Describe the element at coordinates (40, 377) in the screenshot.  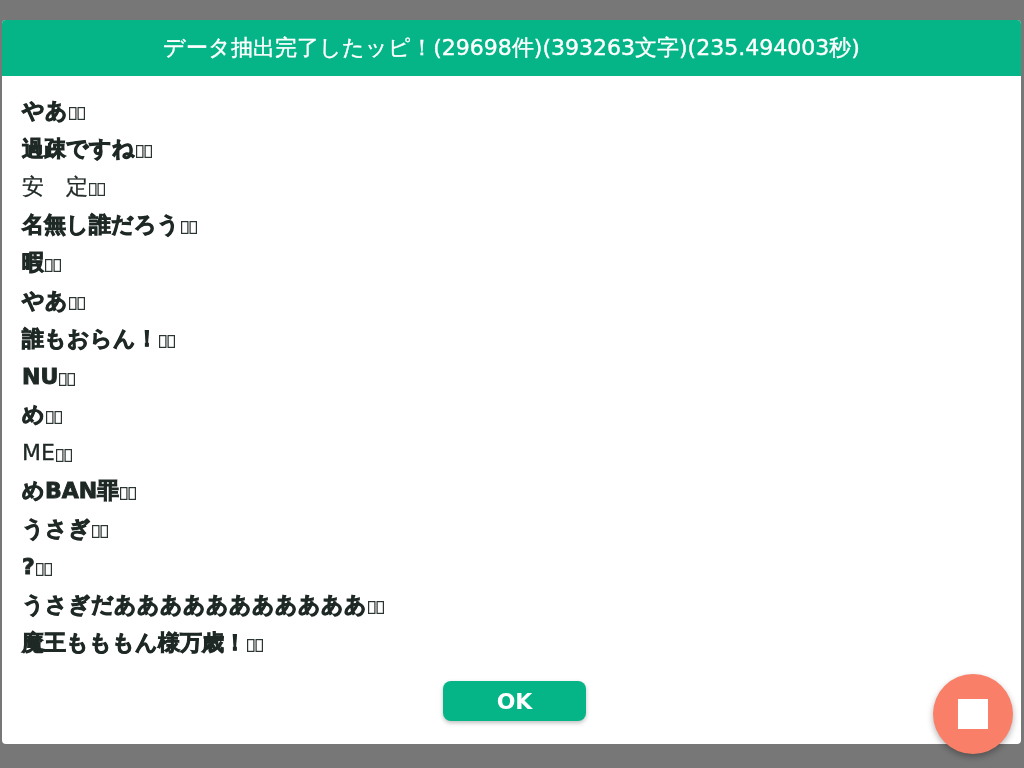
I see `message-line: NU` at that location.